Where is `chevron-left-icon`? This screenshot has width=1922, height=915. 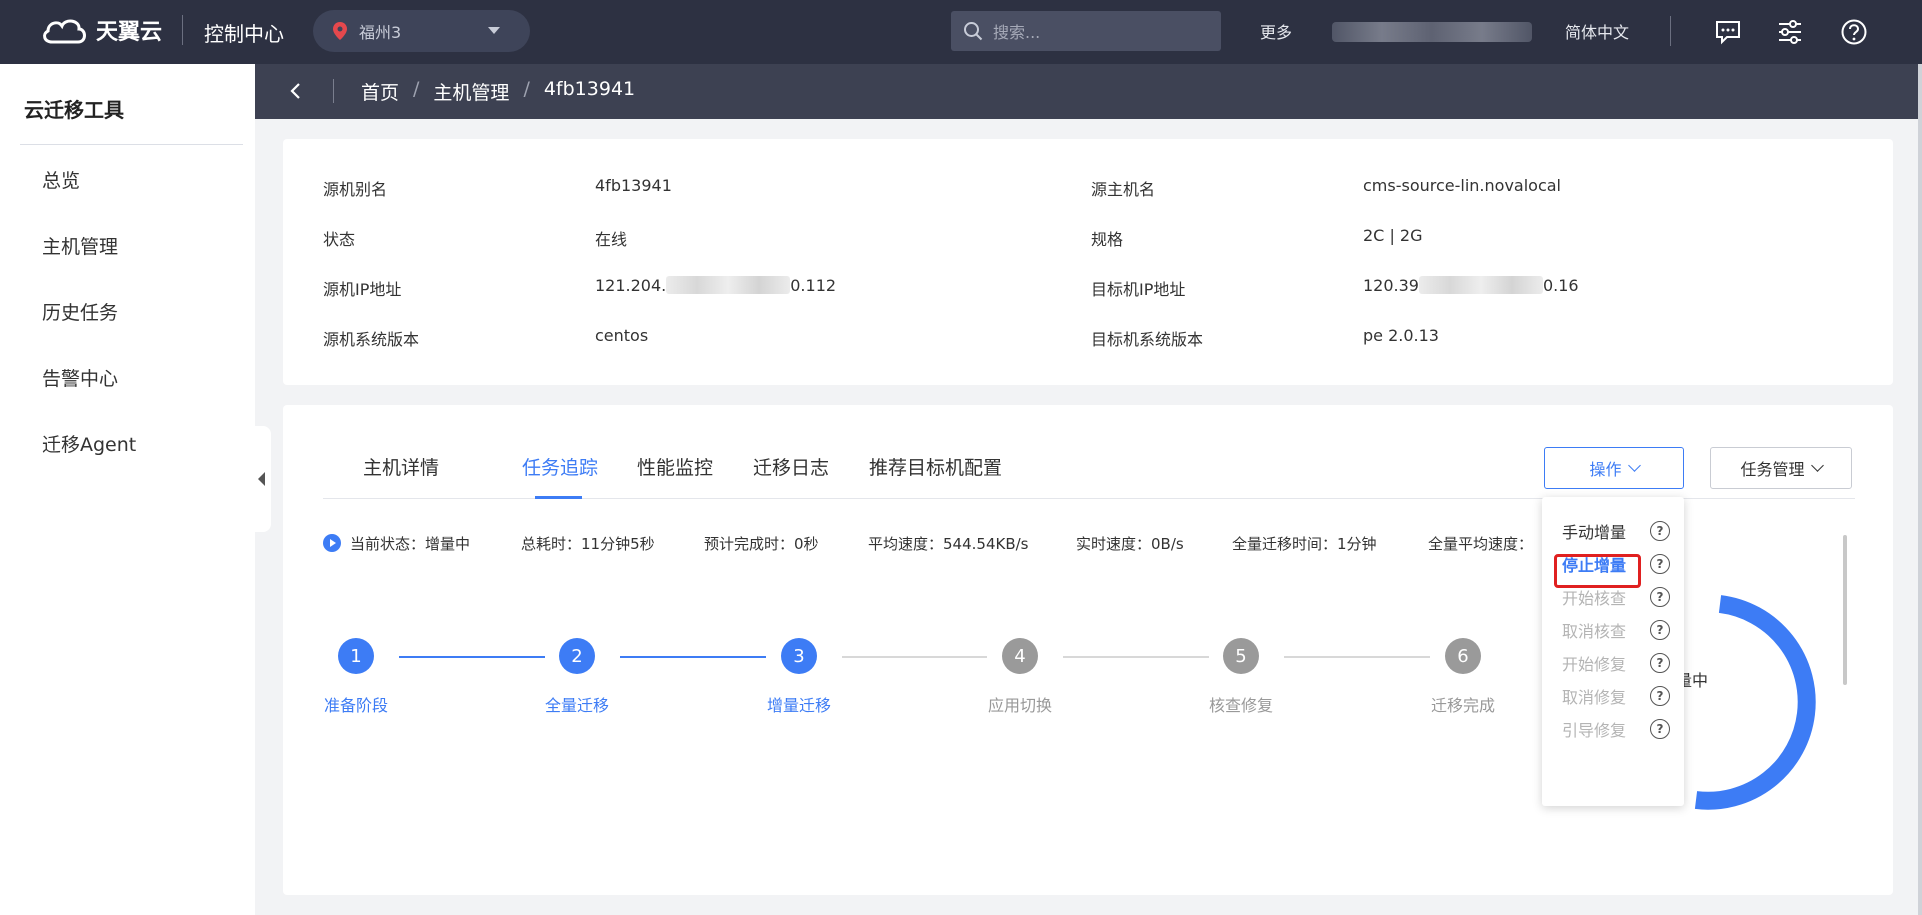 chevron-left-icon is located at coordinates (261, 479).